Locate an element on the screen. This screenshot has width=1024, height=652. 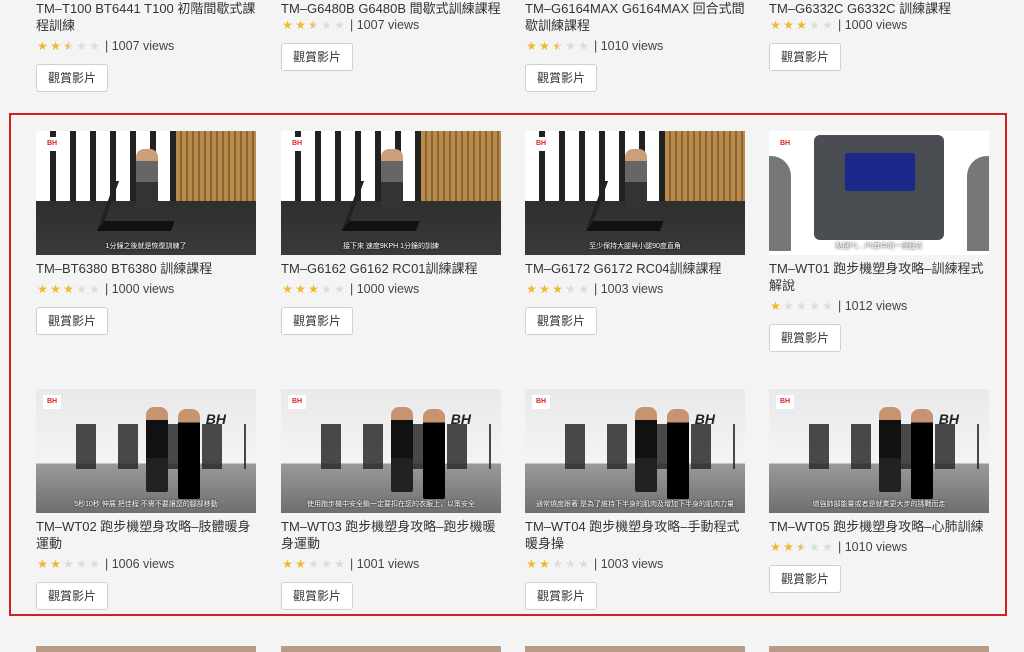
video-thumbnail: BH 接下來 速度9KPH 1分鐘的訓練 is located at coordinates (391, 193).